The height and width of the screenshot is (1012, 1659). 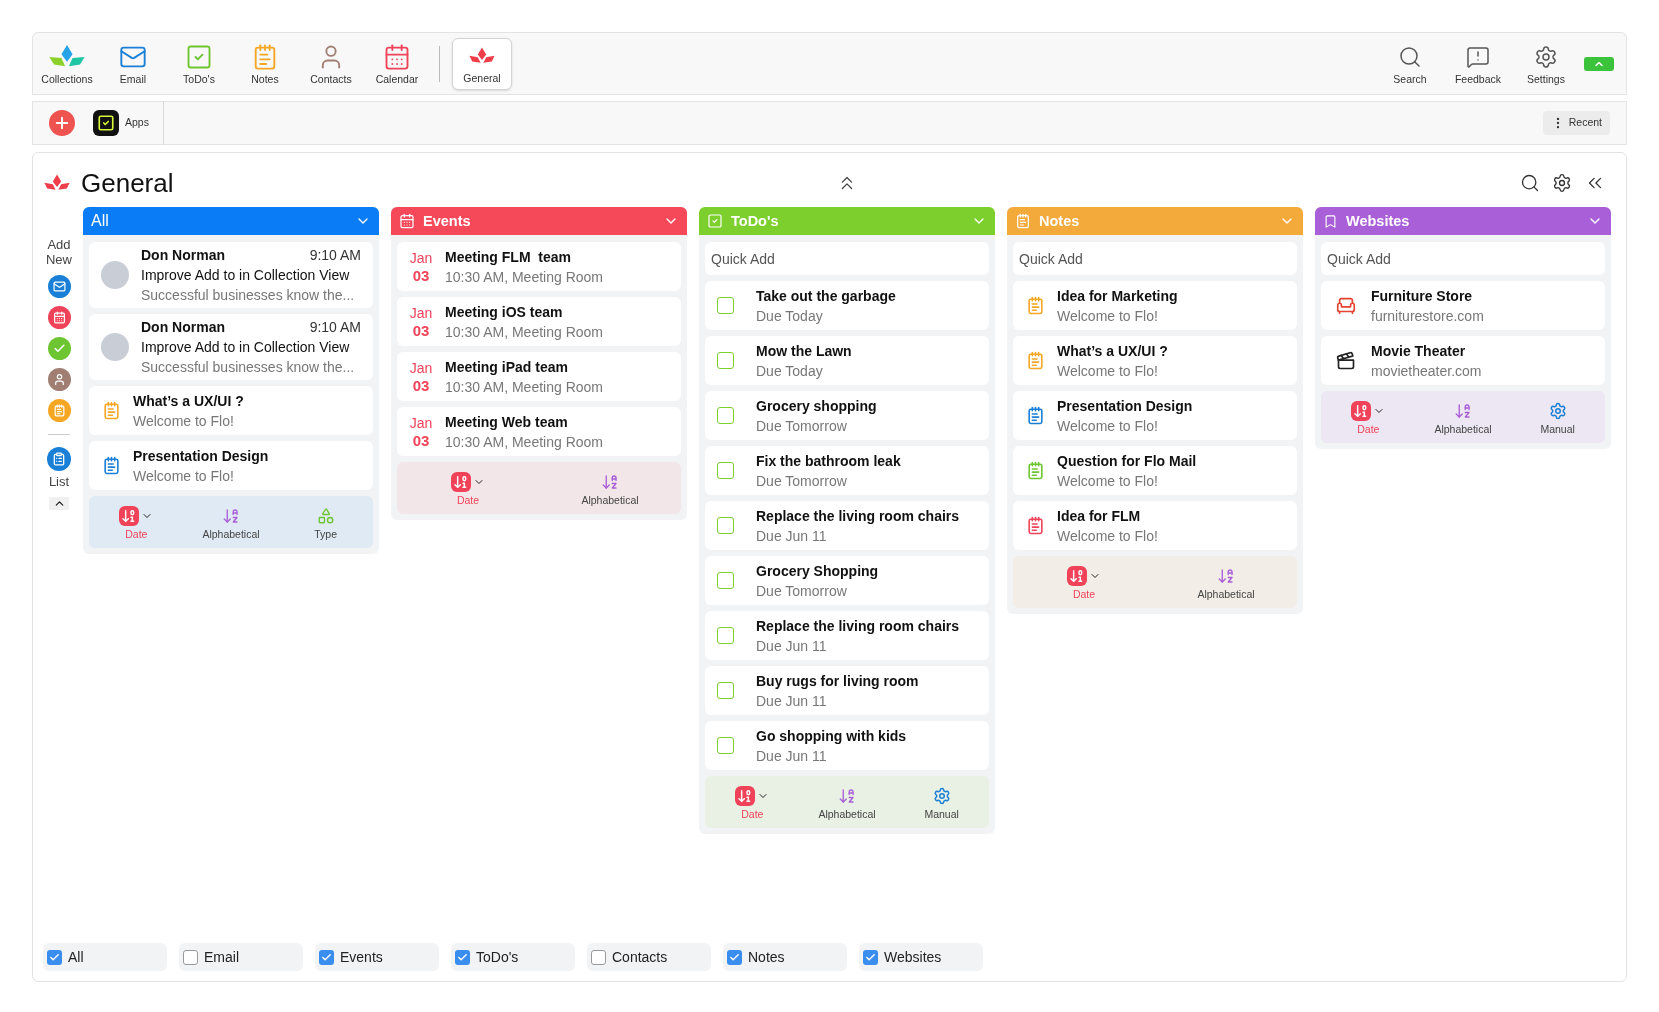 I want to click on filter-chip: Events, so click(x=377, y=957).